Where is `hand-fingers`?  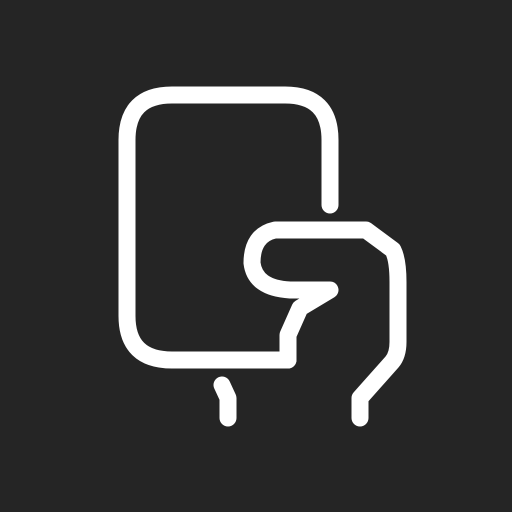
hand-fingers is located at coordinates (325, 324).